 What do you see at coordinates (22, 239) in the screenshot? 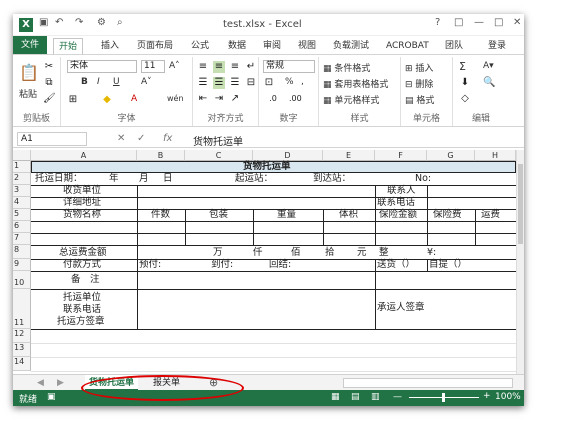
I see `row-header-7: 7` at bounding box center [22, 239].